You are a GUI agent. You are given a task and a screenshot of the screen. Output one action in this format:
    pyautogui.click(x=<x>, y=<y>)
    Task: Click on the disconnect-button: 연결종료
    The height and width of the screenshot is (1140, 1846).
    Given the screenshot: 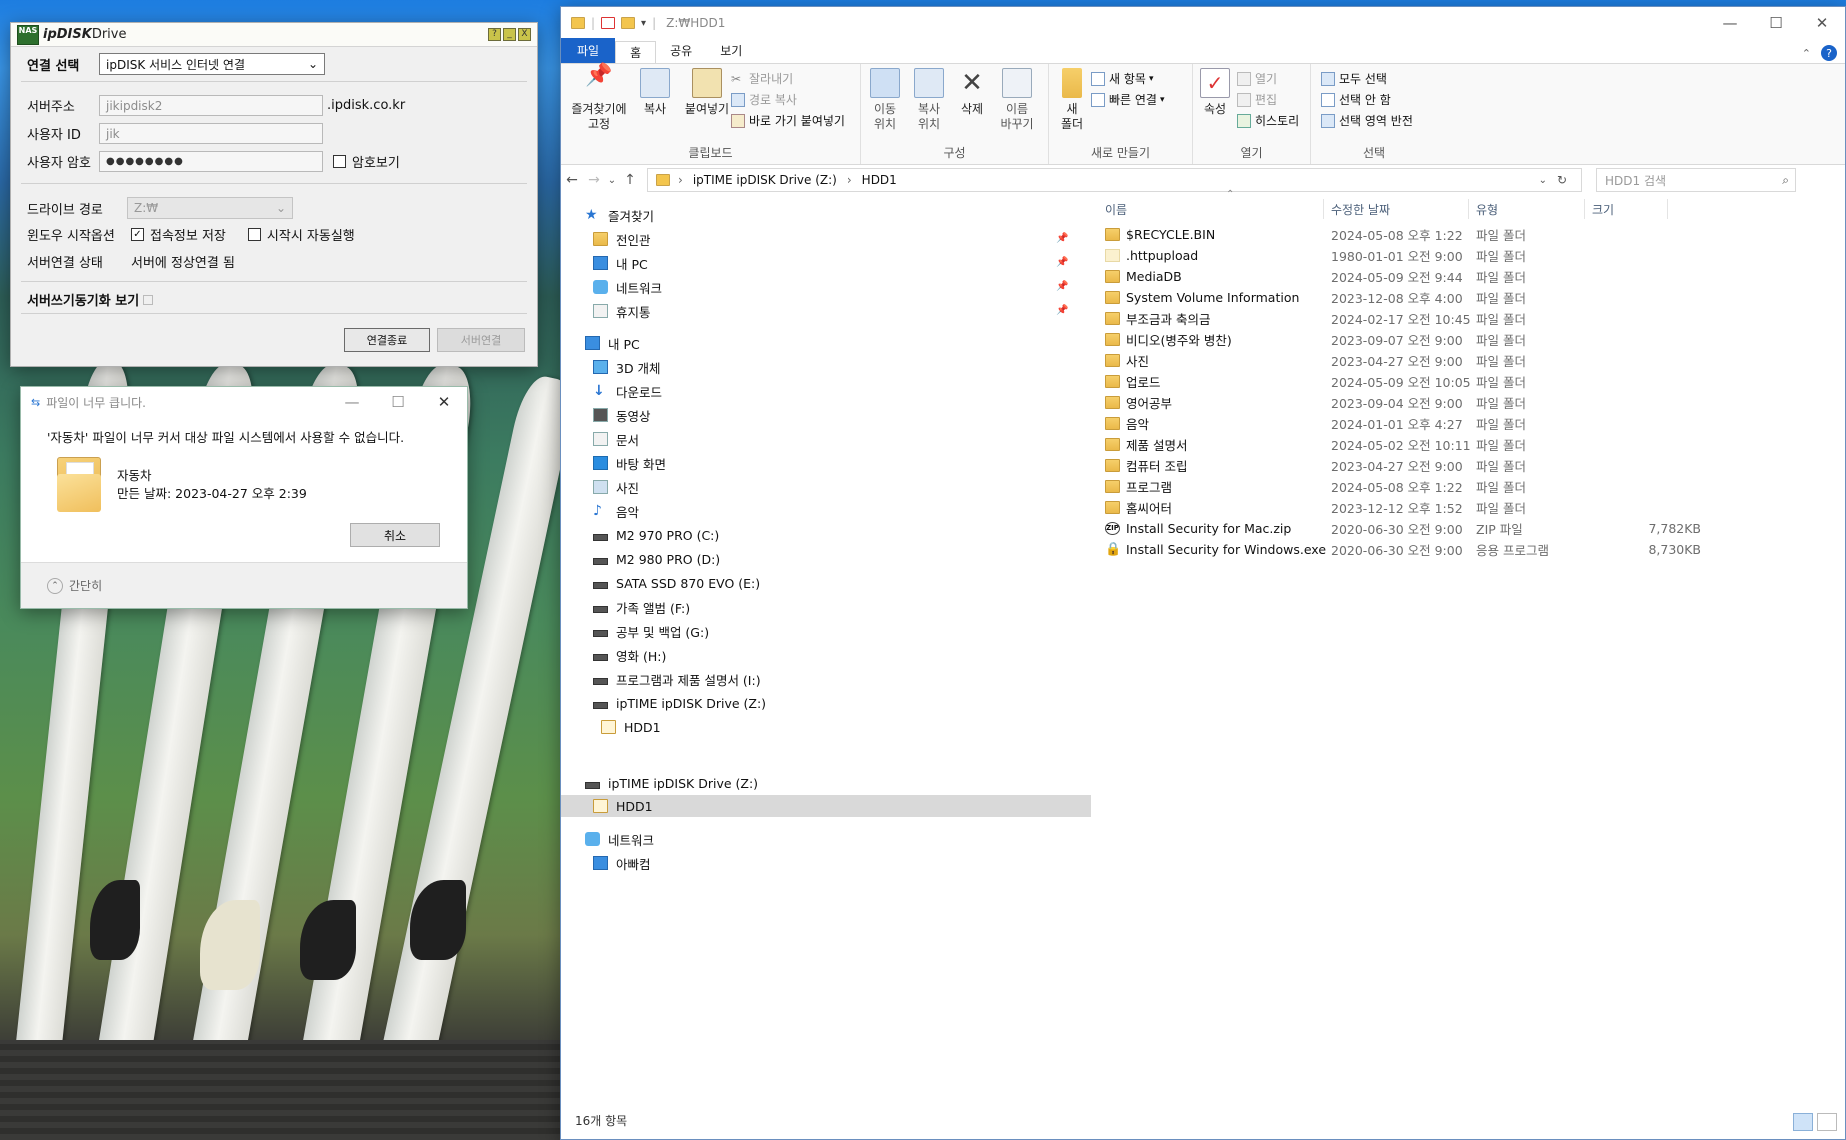 What is the action you would take?
    pyautogui.click(x=387, y=340)
    